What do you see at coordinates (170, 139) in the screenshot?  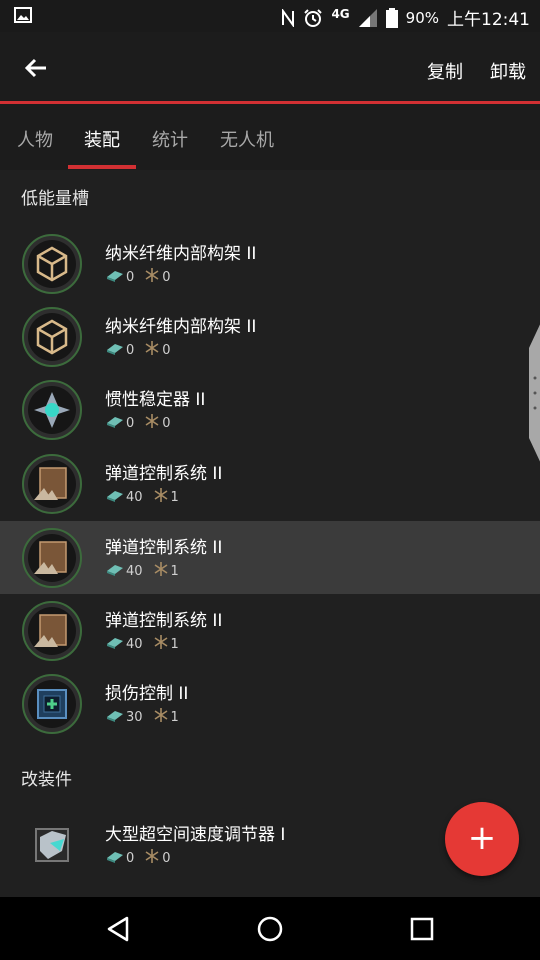 I see `tab-stats: 统计` at bounding box center [170, 139].